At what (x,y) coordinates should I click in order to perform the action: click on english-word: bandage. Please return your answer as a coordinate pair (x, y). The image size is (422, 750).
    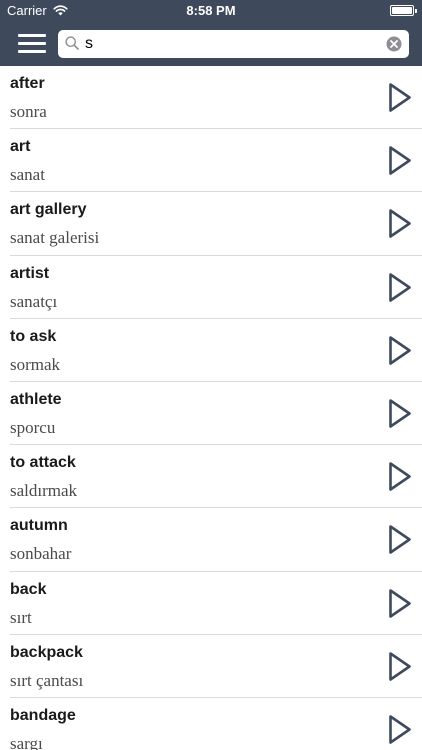
    Looking at the image, I should click on (43, 715).